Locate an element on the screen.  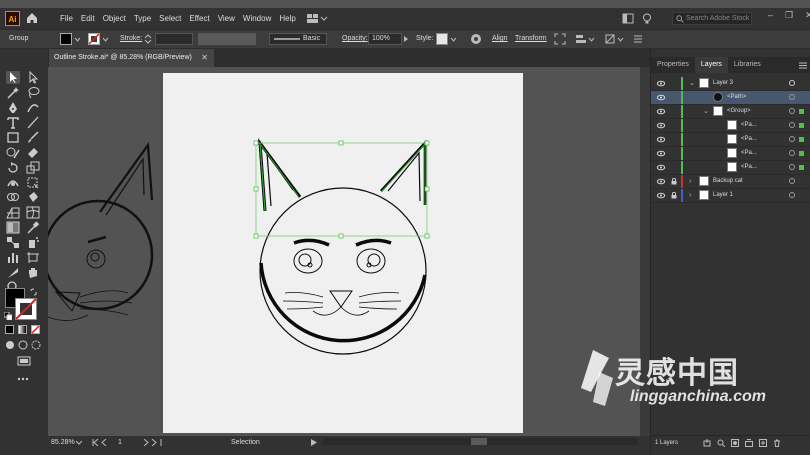
stroke-swatch is located at coordinates (94, 39).